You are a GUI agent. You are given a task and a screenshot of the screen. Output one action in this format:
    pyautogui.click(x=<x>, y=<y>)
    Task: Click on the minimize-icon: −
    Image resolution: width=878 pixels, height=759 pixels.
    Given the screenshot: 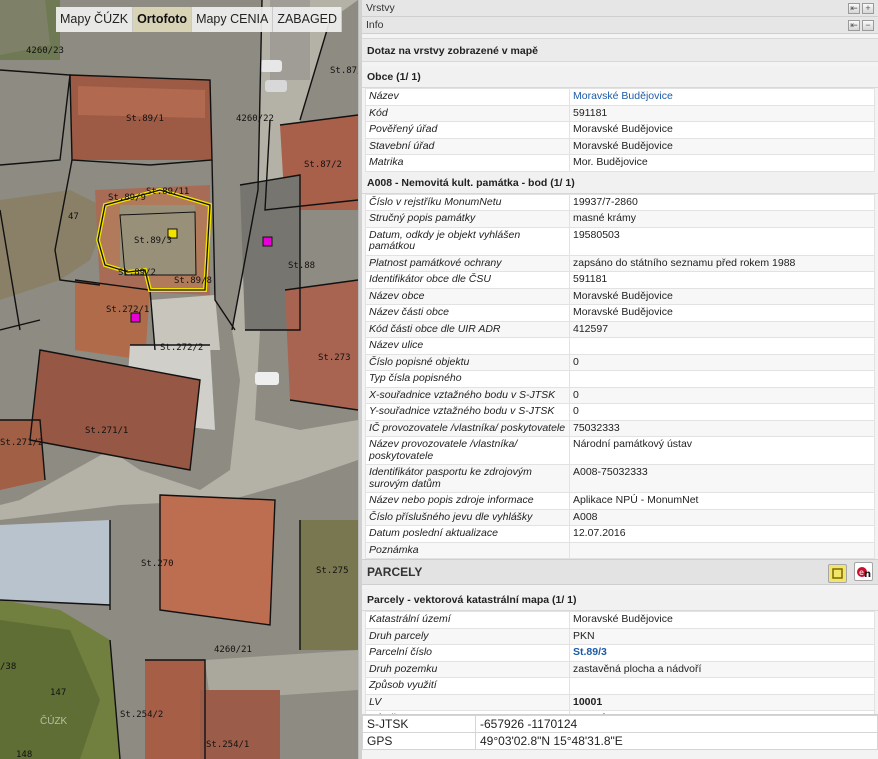 What is the action you would take?
    pyautogui.click(x=868, y=25)
    